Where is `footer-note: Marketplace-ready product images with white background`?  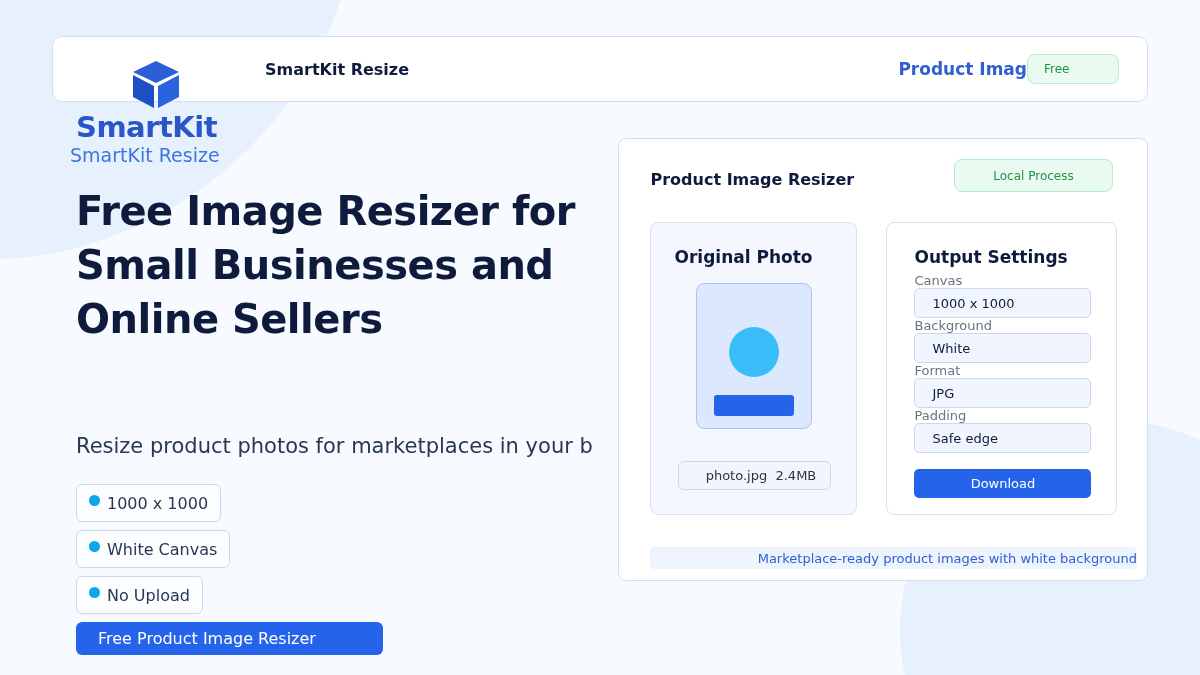 footer-note: Marketplace-ready product images with white background is located at coordinates (947, 558).